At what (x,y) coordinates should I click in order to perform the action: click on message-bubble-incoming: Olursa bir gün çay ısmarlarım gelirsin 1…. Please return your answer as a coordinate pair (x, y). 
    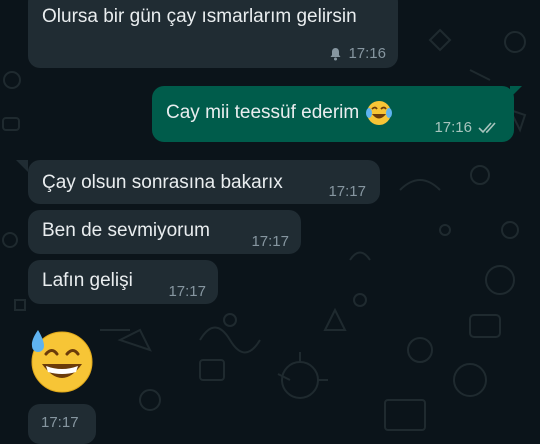
    Looking at the image, I should click on (213, 34).